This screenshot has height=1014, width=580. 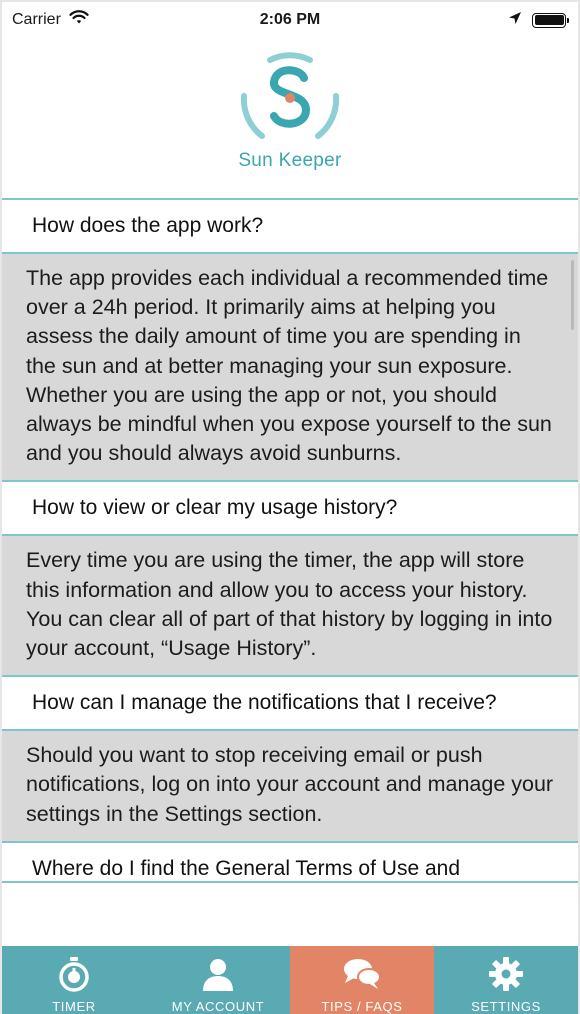 I want to click on stopwatch-icon, so click(x=74, y=974).